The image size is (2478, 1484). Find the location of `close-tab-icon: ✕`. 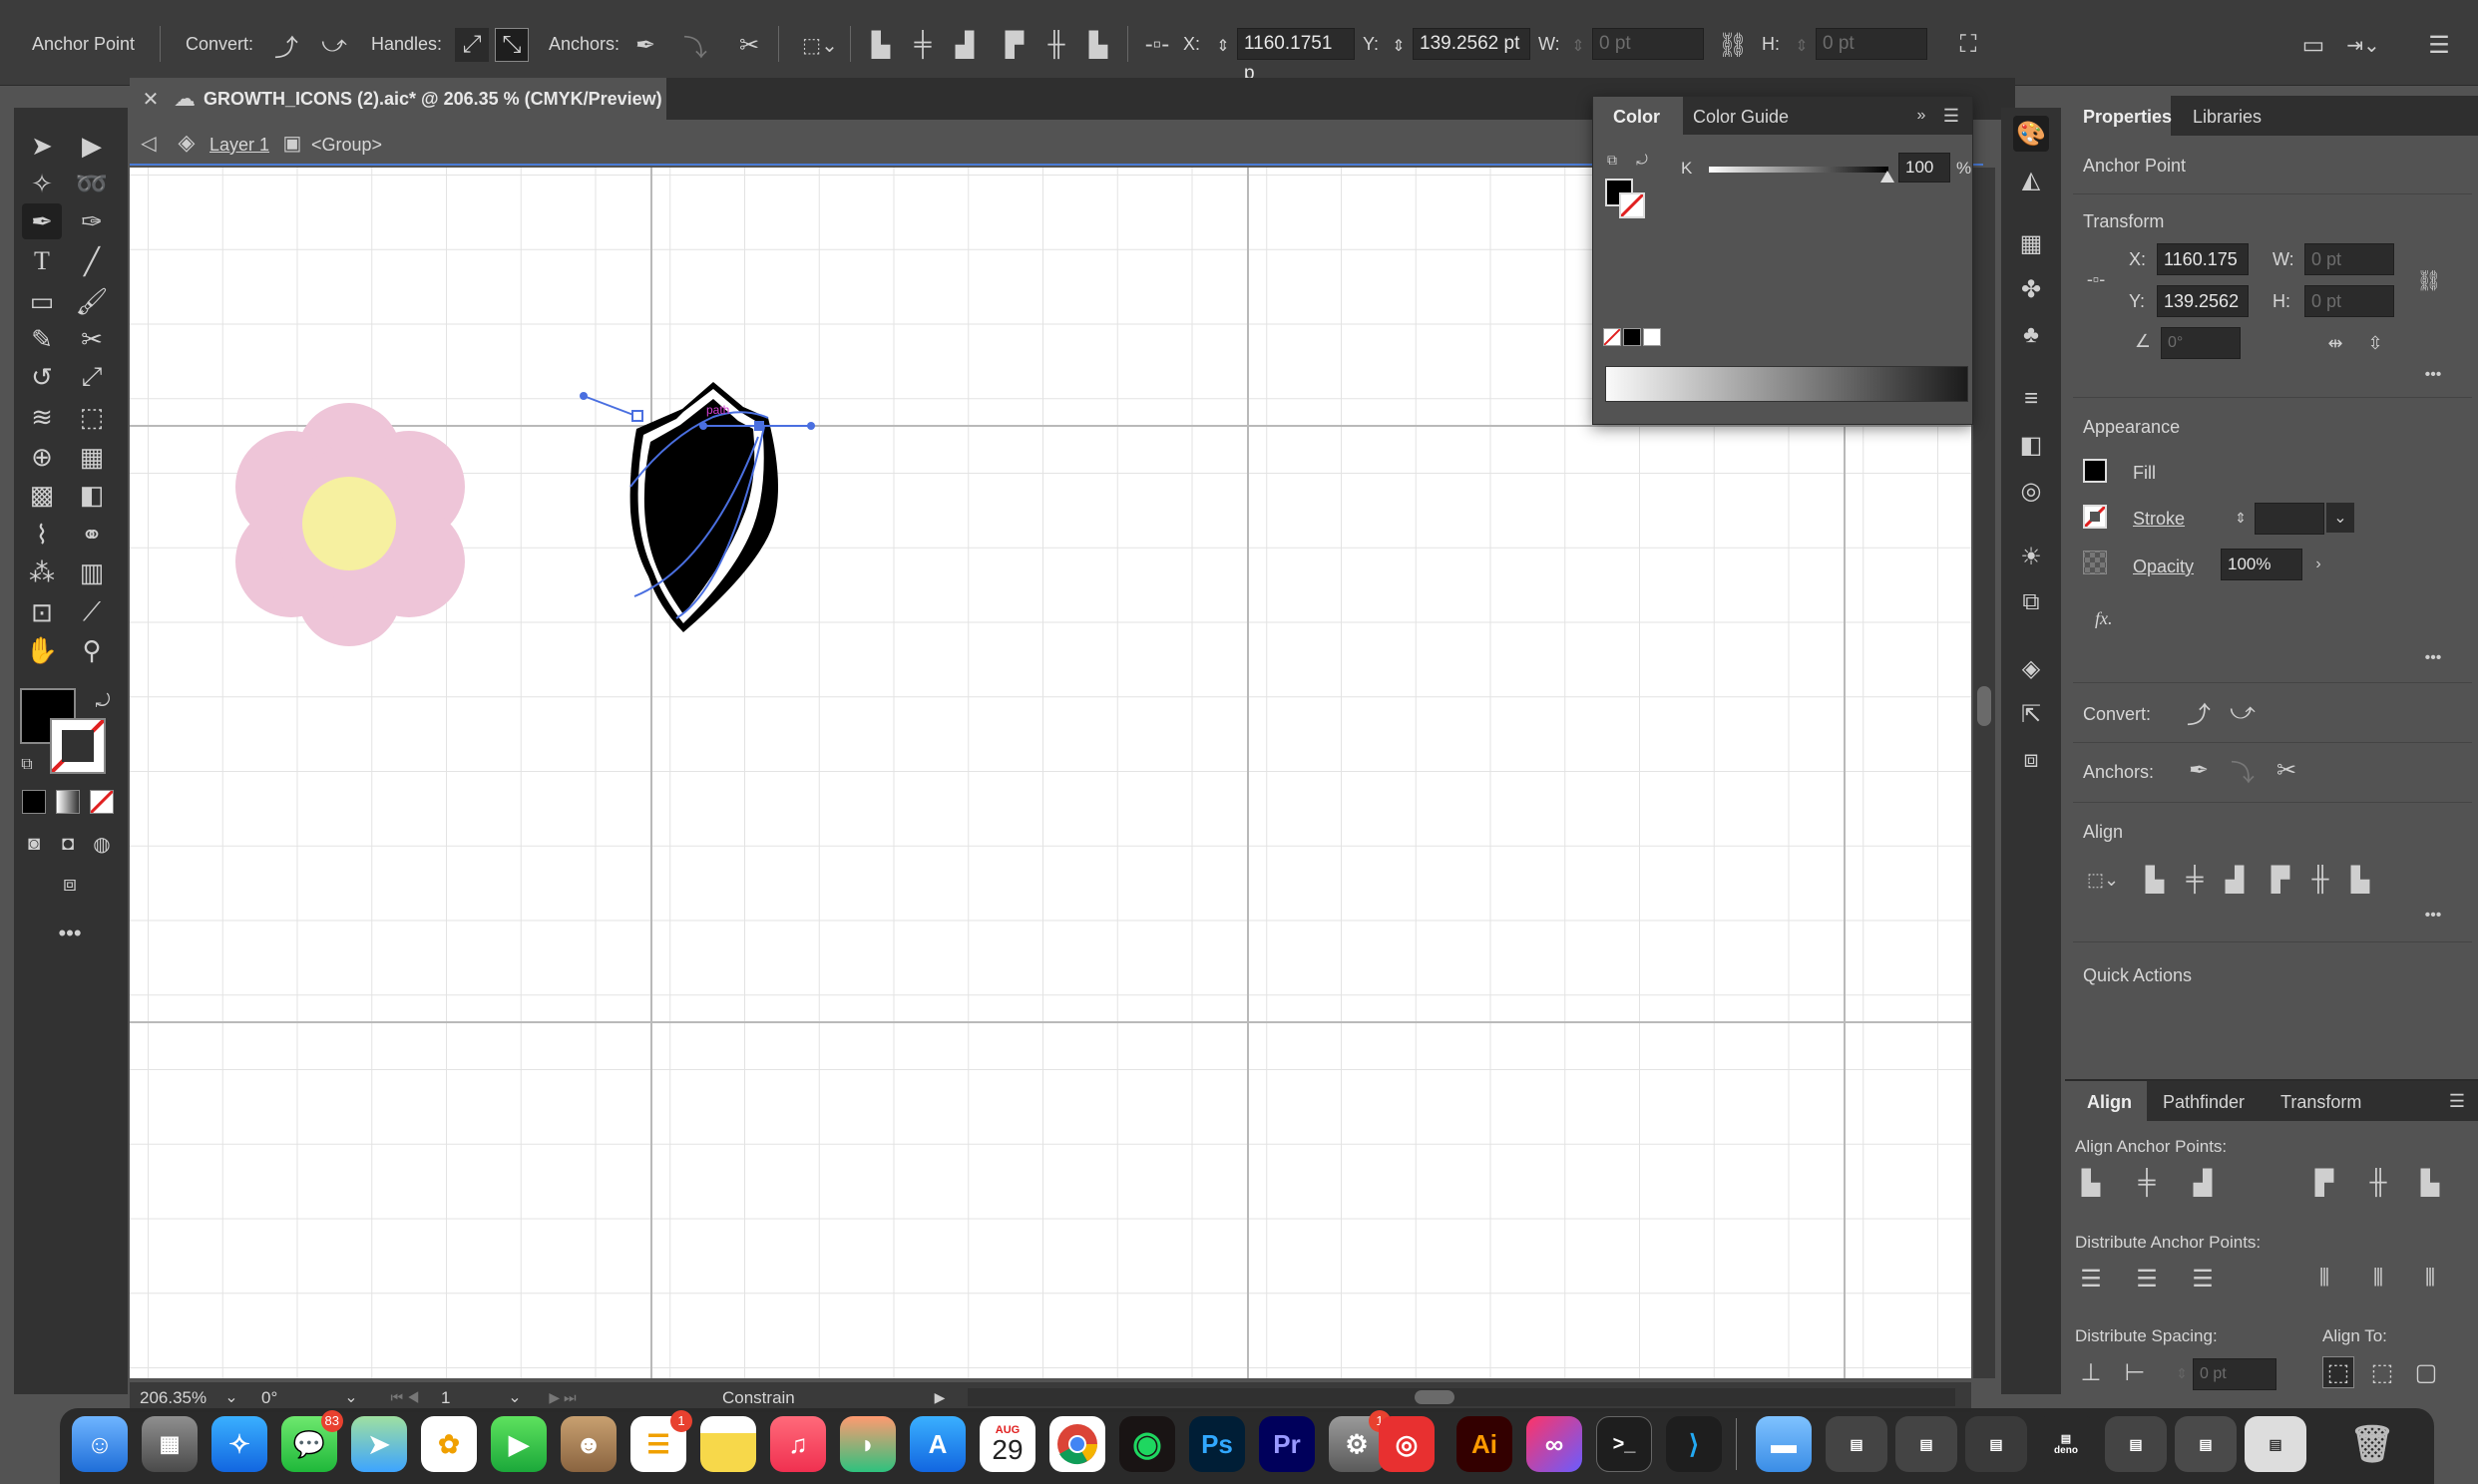

close-tab-icon: ✕ is located at coordinates (151, 99).